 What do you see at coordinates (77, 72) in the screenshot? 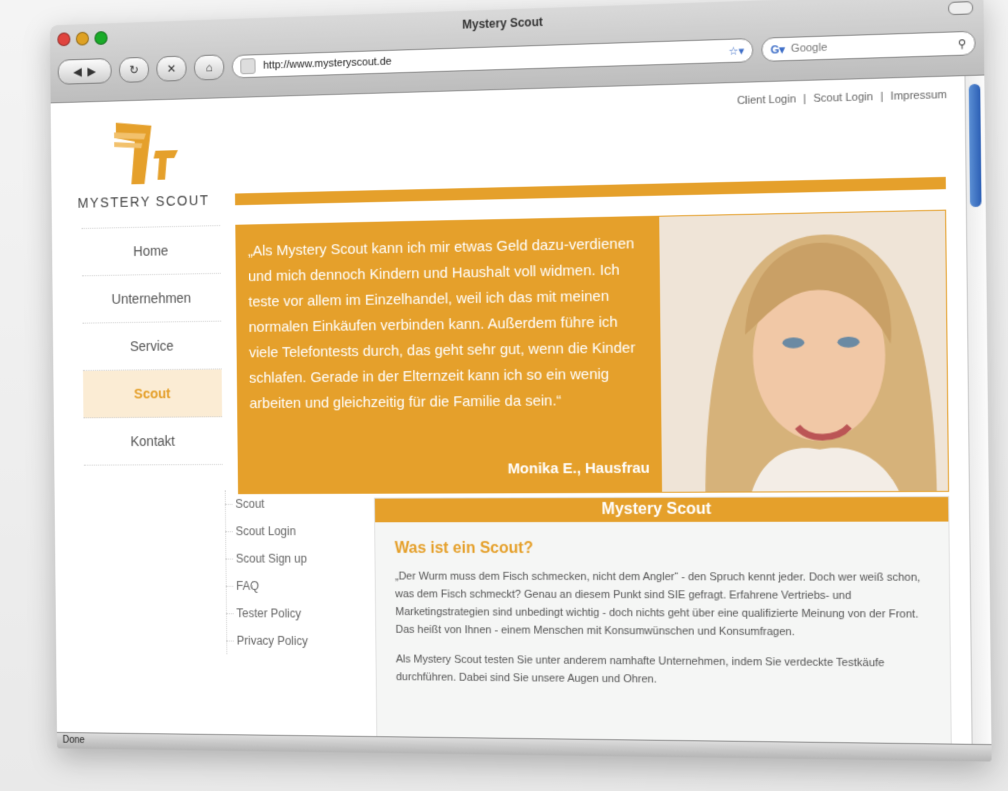
I see `back-icon: ◀` at bounding box center [77, 72].